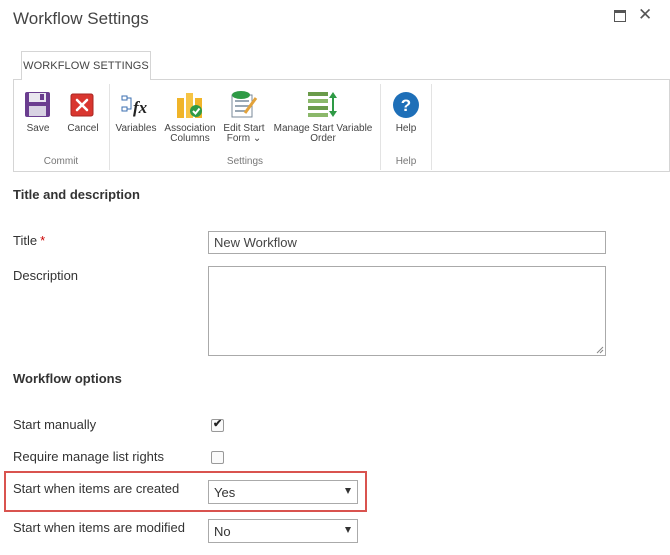 The height and width of the screenshot is (555, 670). I want to click on group-label-commit: Commit, so click(61, 161).